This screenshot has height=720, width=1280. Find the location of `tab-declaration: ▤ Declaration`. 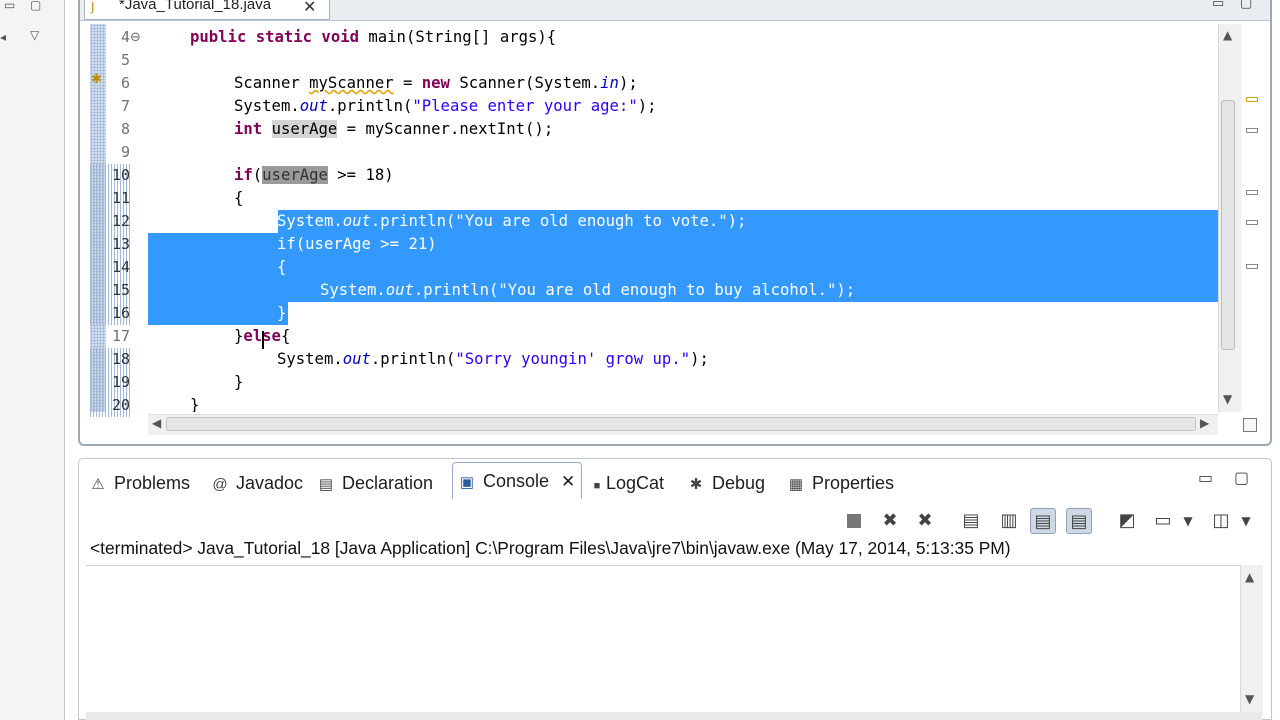

tab-declaration: ▤ Declaration is located at coordinates (374, 483).